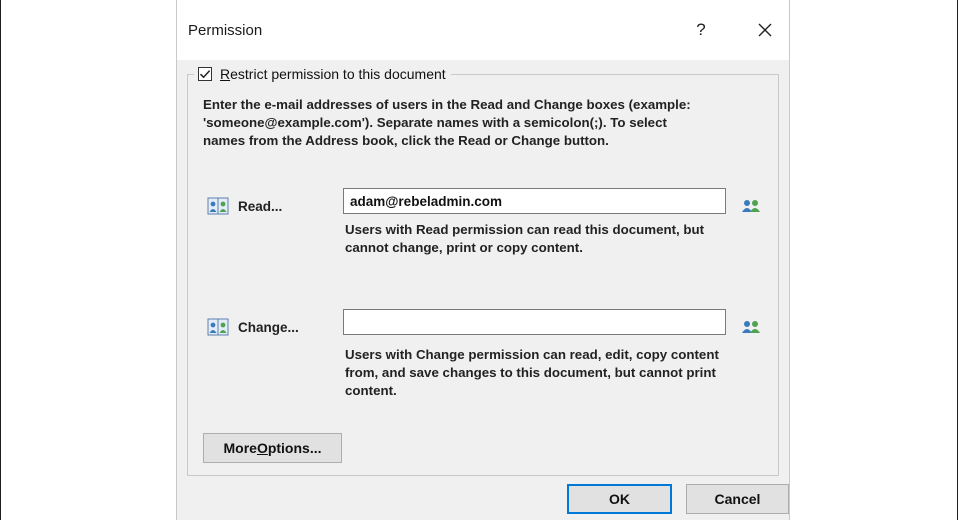 Image resolution: width=958 pixels, height=520 pixels. I want to click on close-icon, so click(765, 30).